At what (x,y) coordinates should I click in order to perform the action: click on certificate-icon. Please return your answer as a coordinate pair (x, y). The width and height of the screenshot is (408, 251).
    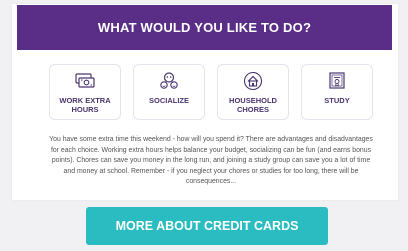
    Looking at the image, I should click on (337, 80).